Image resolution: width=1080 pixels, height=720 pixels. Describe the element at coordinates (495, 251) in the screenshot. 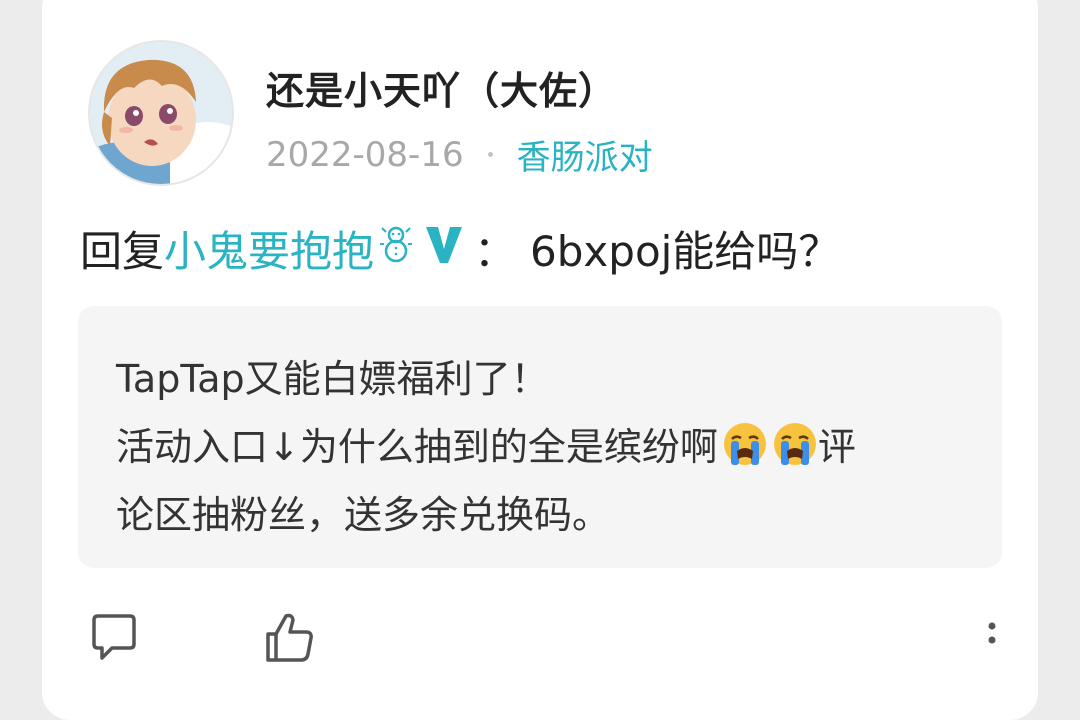

I see `reply-colon: ：` at that location.